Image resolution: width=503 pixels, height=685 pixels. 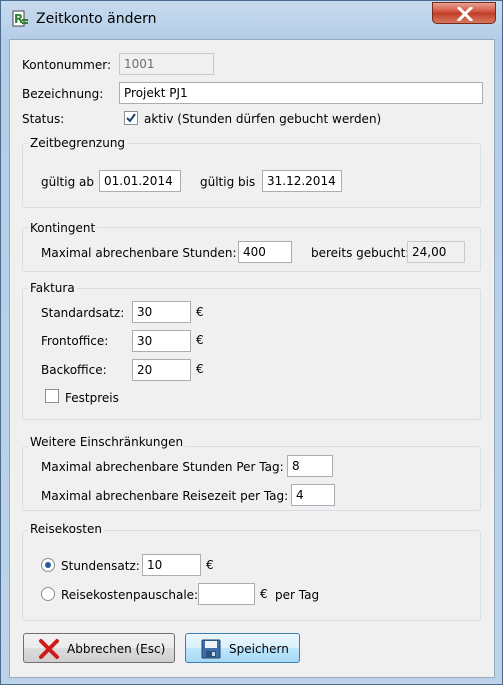 I want to click on bezeichnung-input: Projekt PJ1, so click(x=301, y=93).